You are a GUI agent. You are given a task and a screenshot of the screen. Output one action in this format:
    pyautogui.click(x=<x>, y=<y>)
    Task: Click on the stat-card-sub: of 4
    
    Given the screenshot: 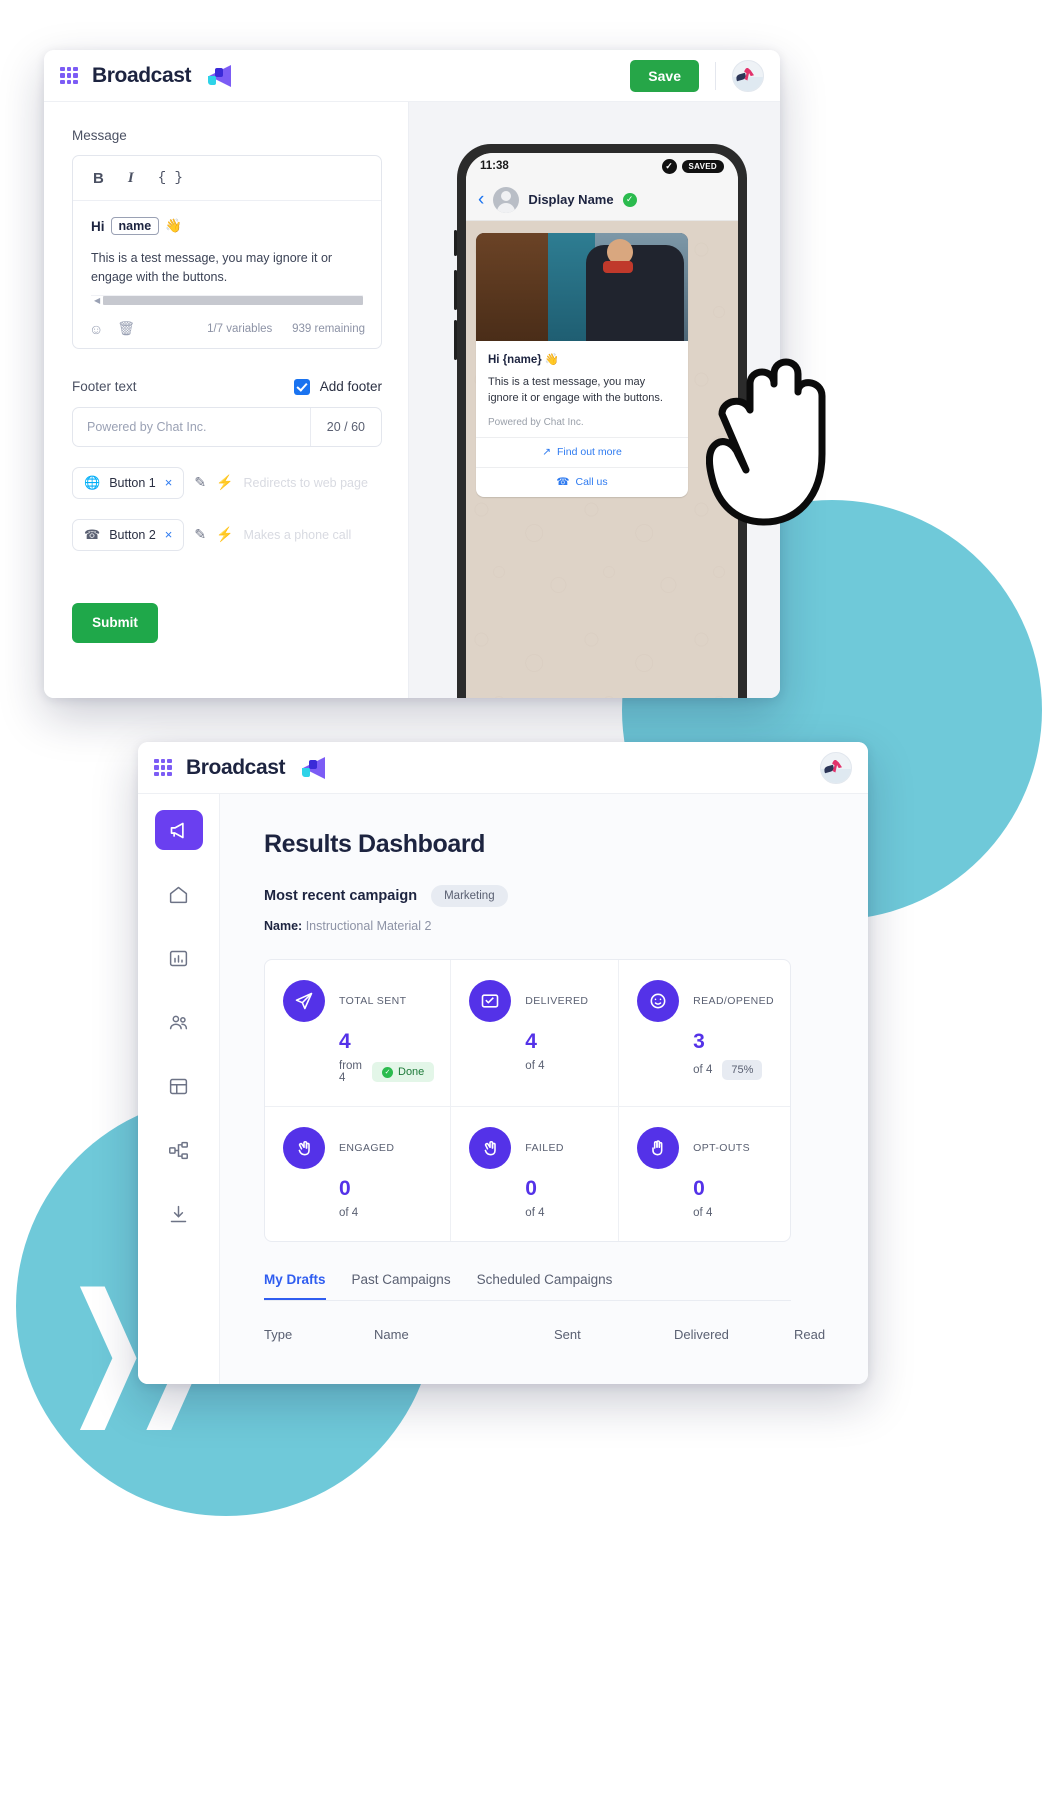 What is the action you would take?
    pyautogui.click(x=535, y=1066)
    